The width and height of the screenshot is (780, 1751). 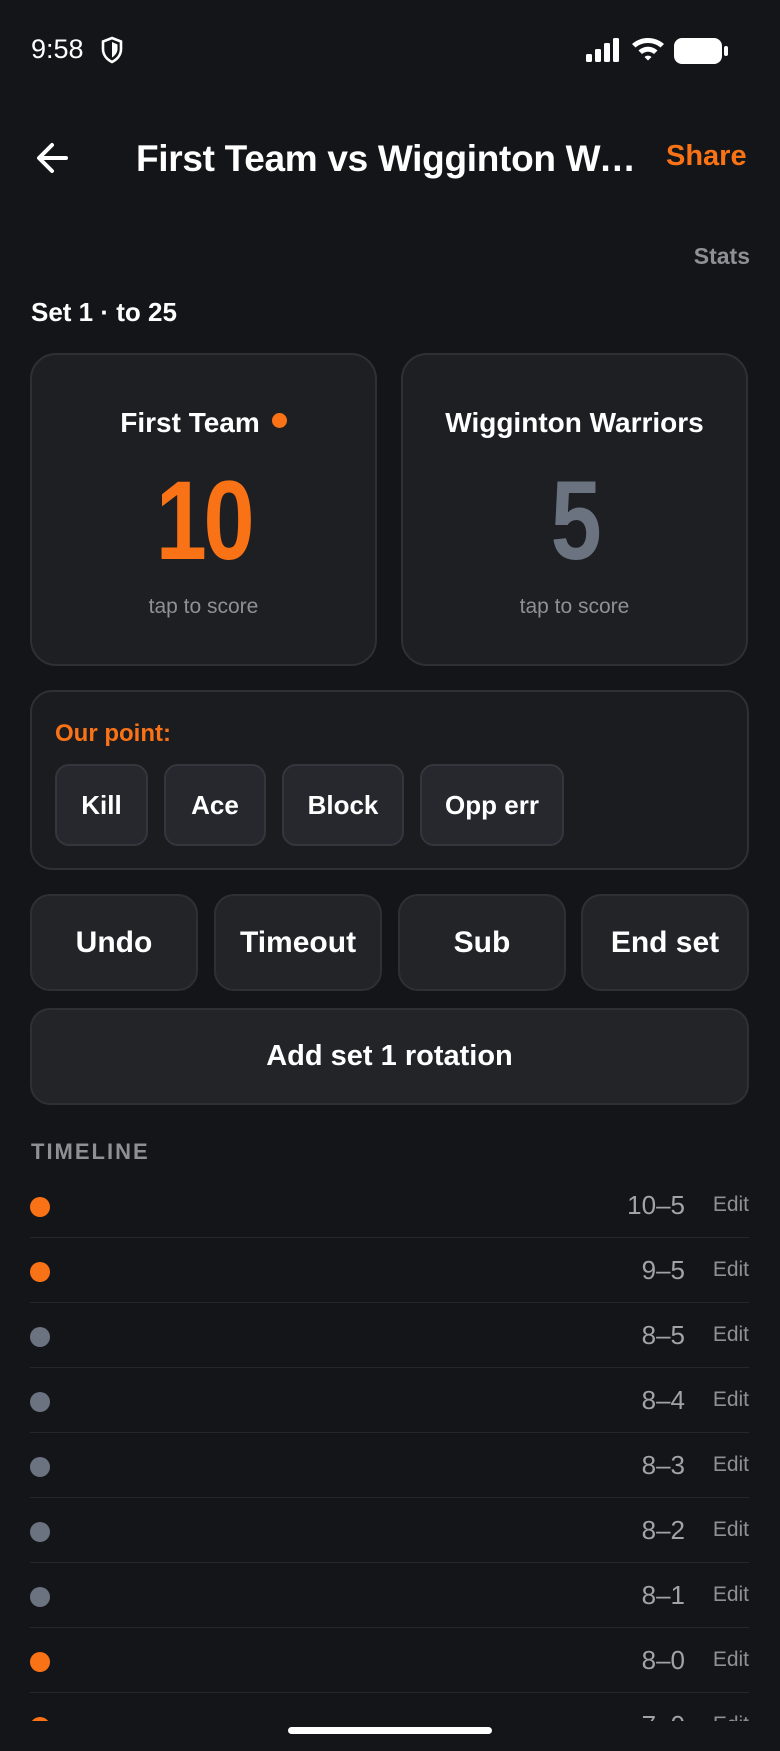 I want to click on timeline-score: 8–5, so click(x=663, y=1335).